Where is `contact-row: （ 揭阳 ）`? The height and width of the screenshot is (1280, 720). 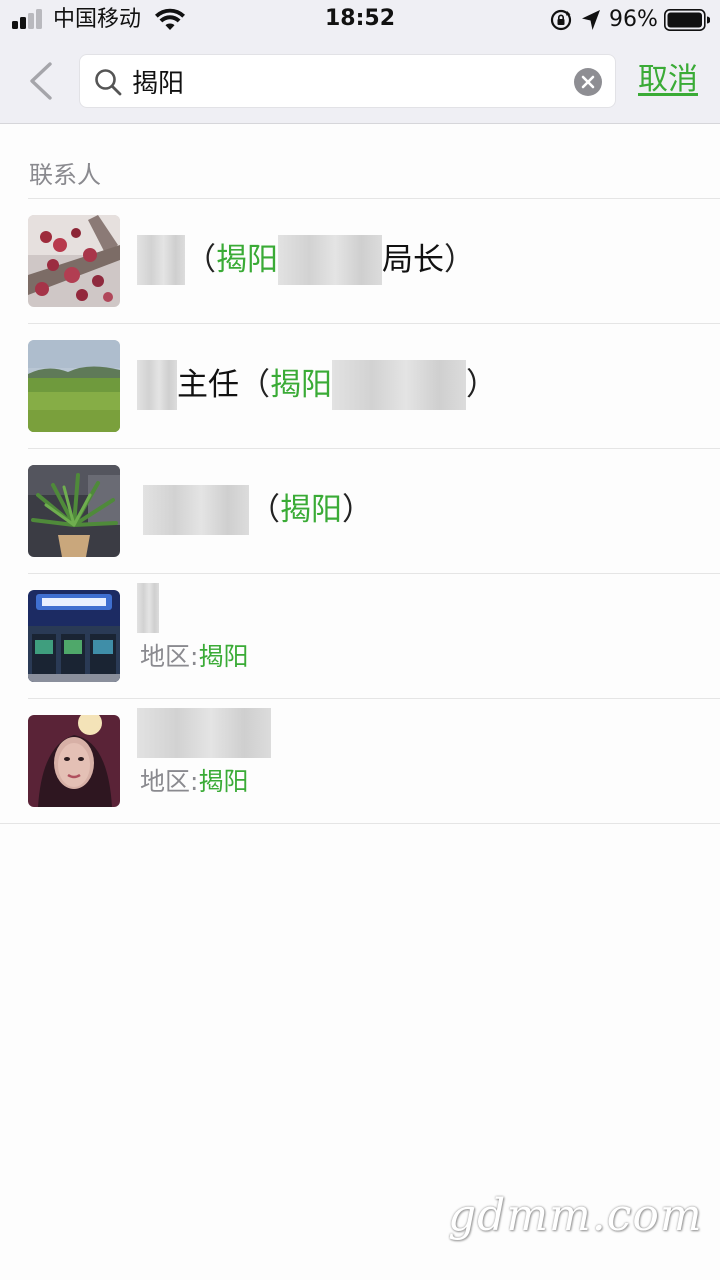
contact-row: （ 揭阳 ） is located at coordinates (374, 511).